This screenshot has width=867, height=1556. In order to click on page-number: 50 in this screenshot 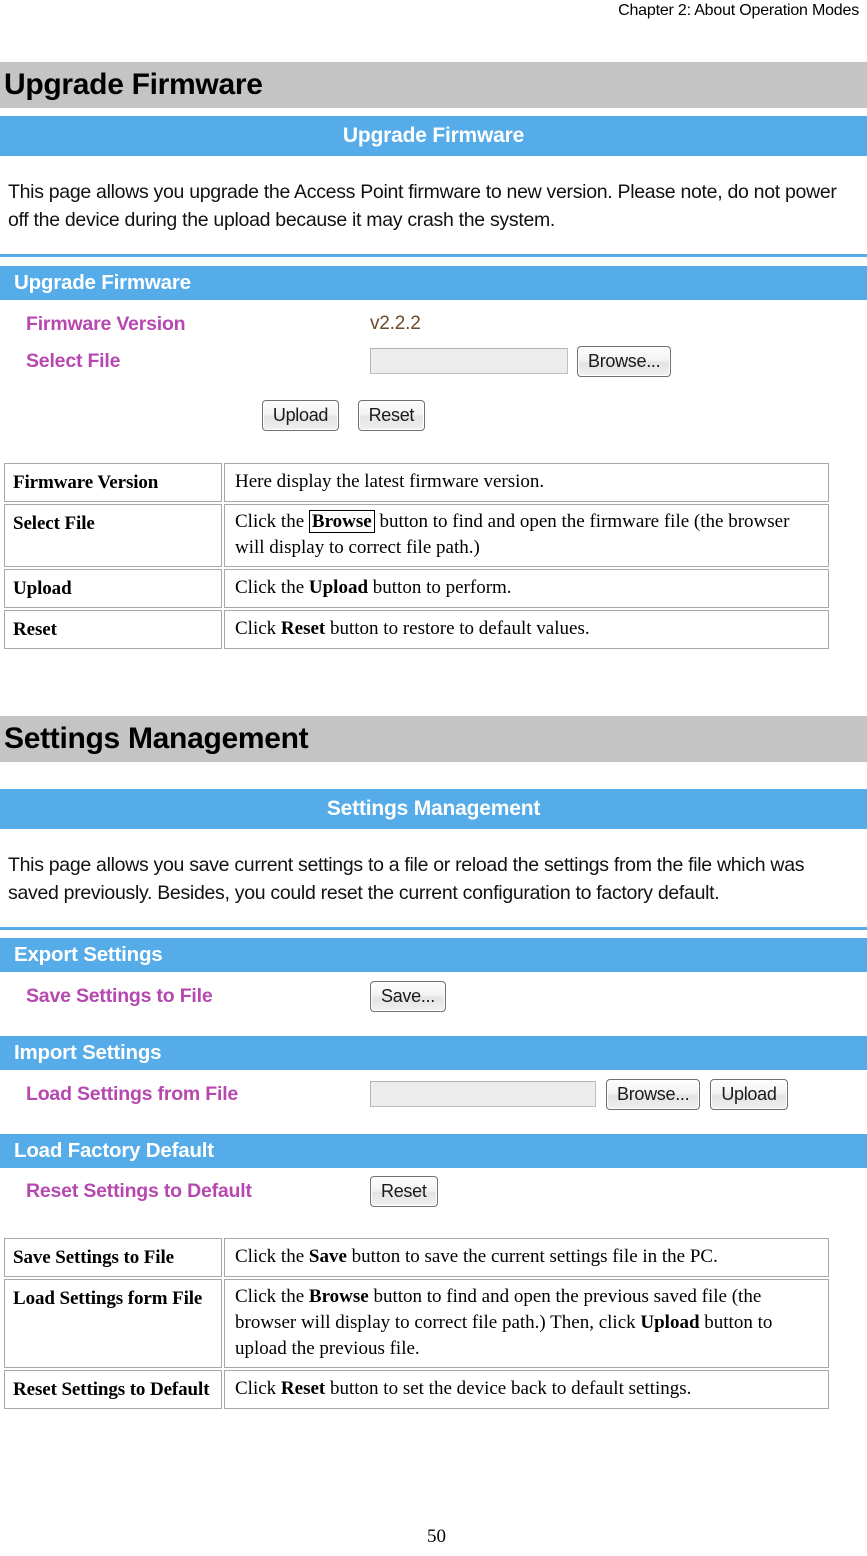, I will do `click(436, 1536)`.